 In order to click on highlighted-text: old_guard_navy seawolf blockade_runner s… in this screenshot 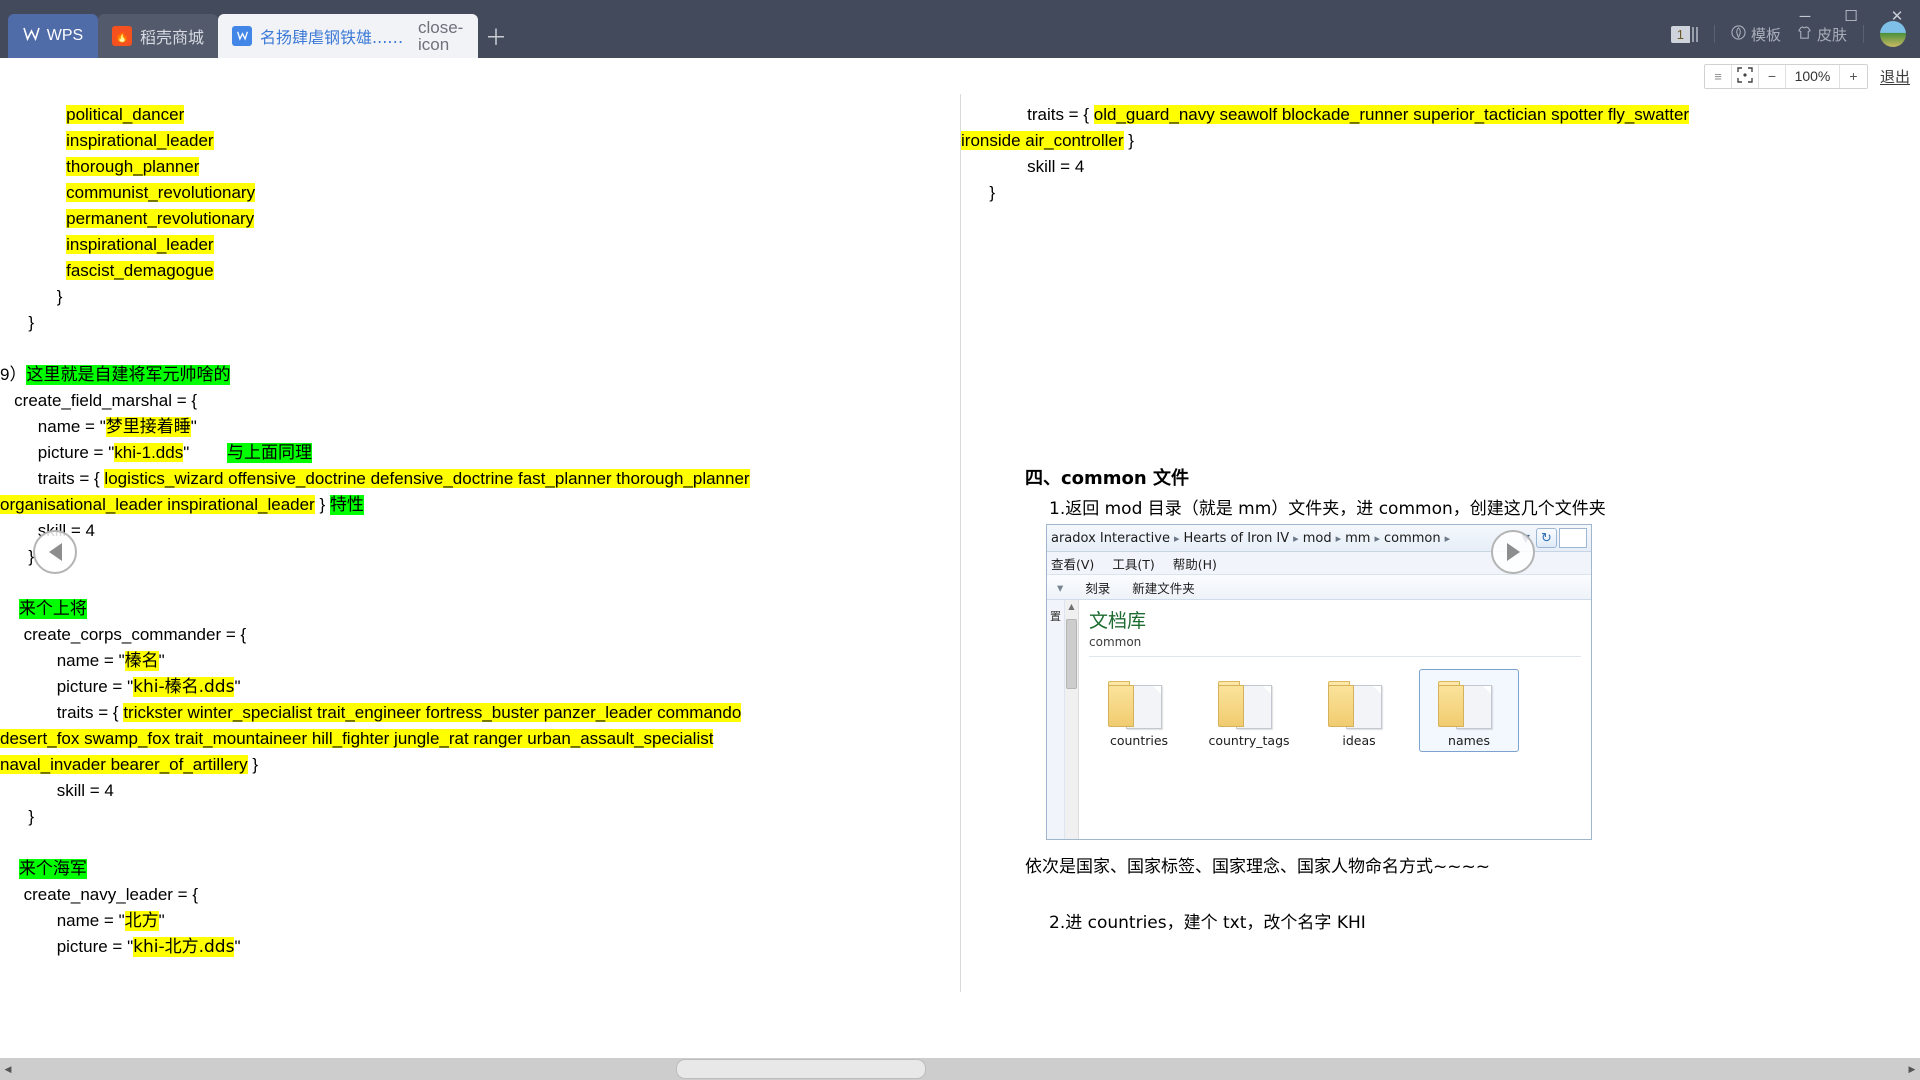, I will do `click(1391, 114)`.